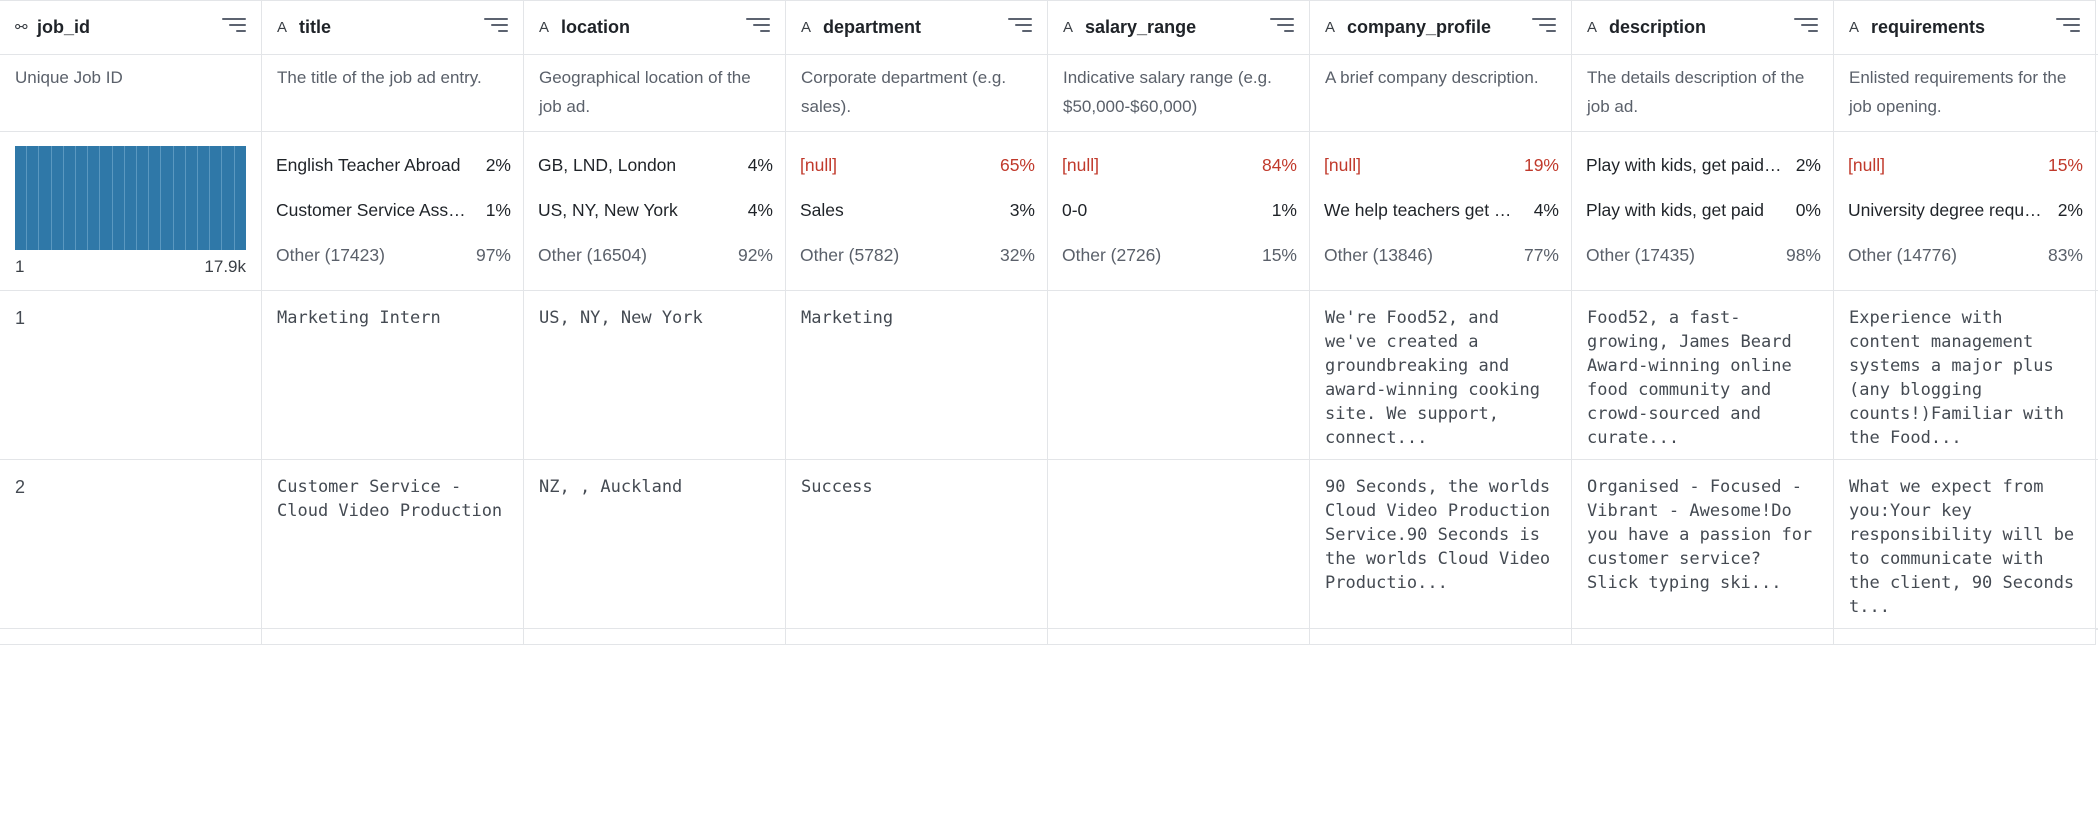 The width and height of the screenshot is (2098, 826). Describe the element at coordinates (1808, 165) in the screenshot. I see `stat-percent: 2%` at that location.